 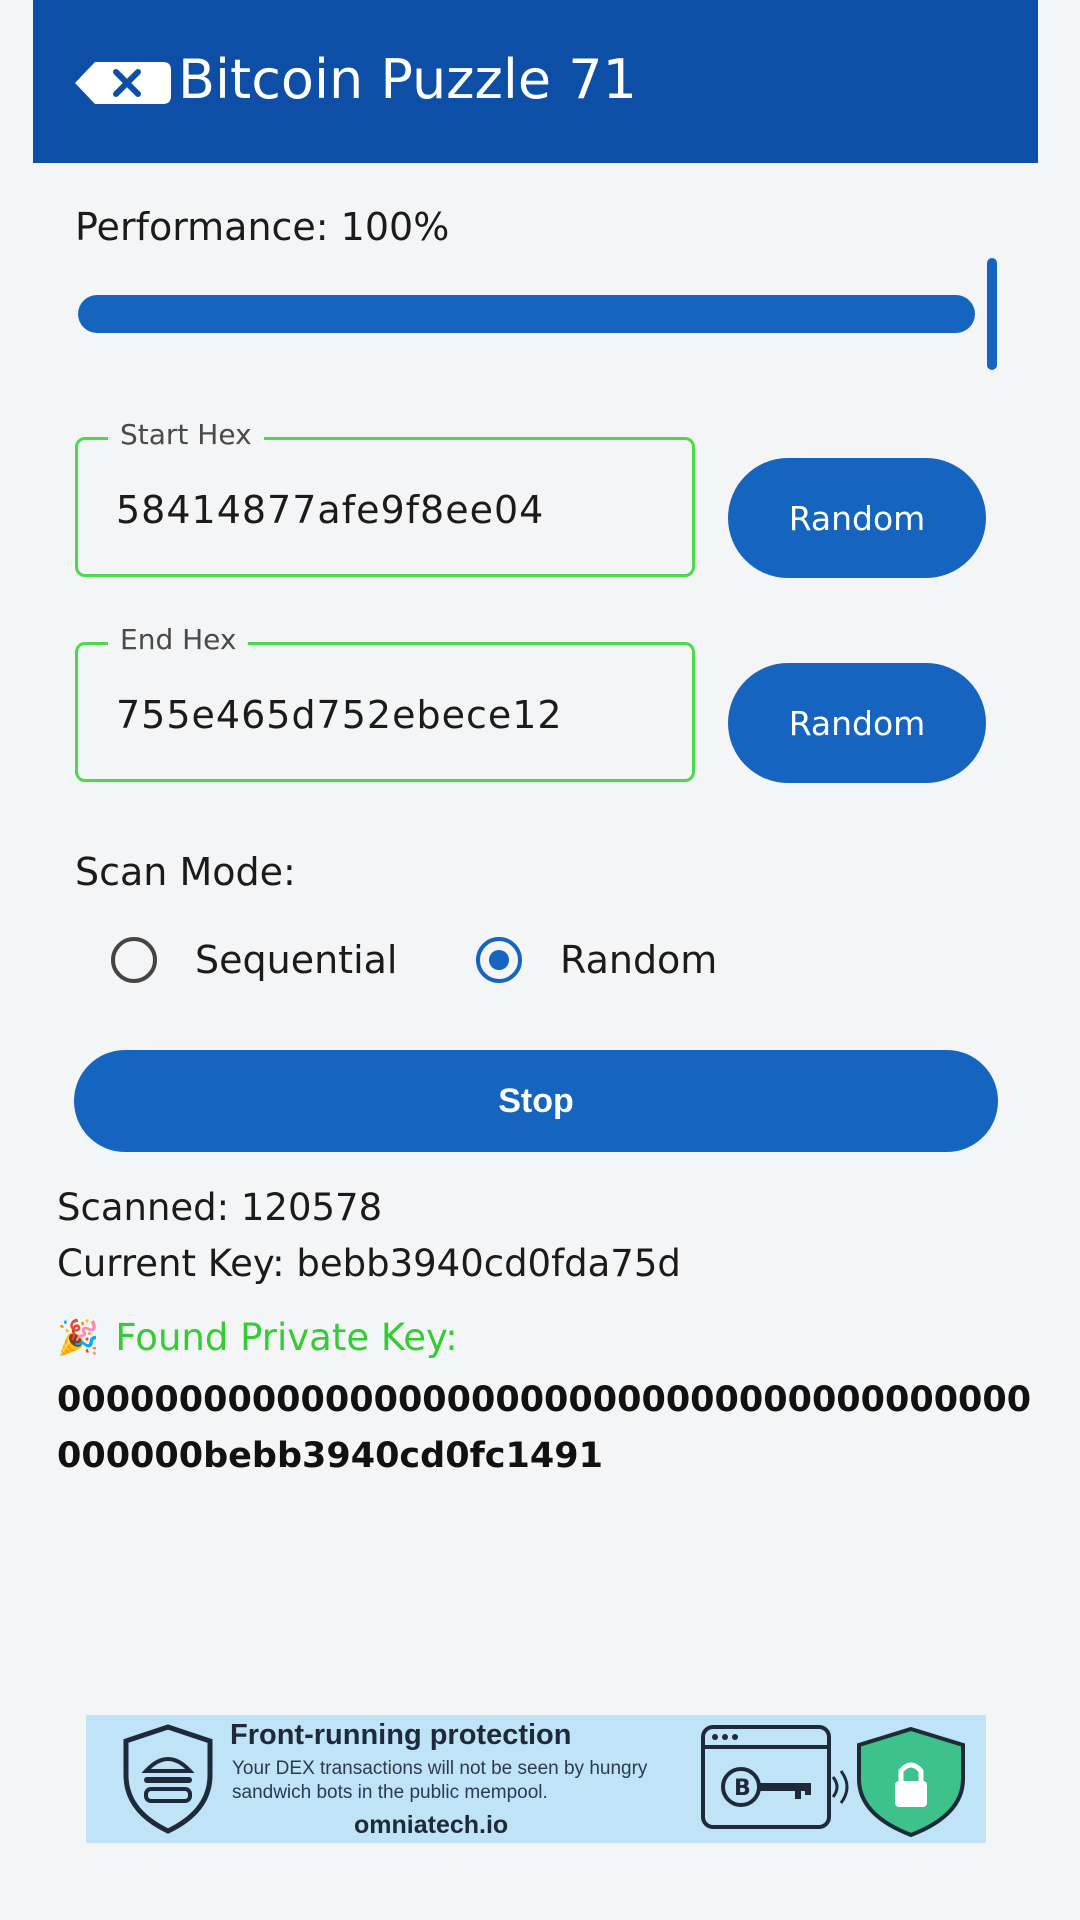 I want to click on slider-thumb, so click(x=992, y=314).